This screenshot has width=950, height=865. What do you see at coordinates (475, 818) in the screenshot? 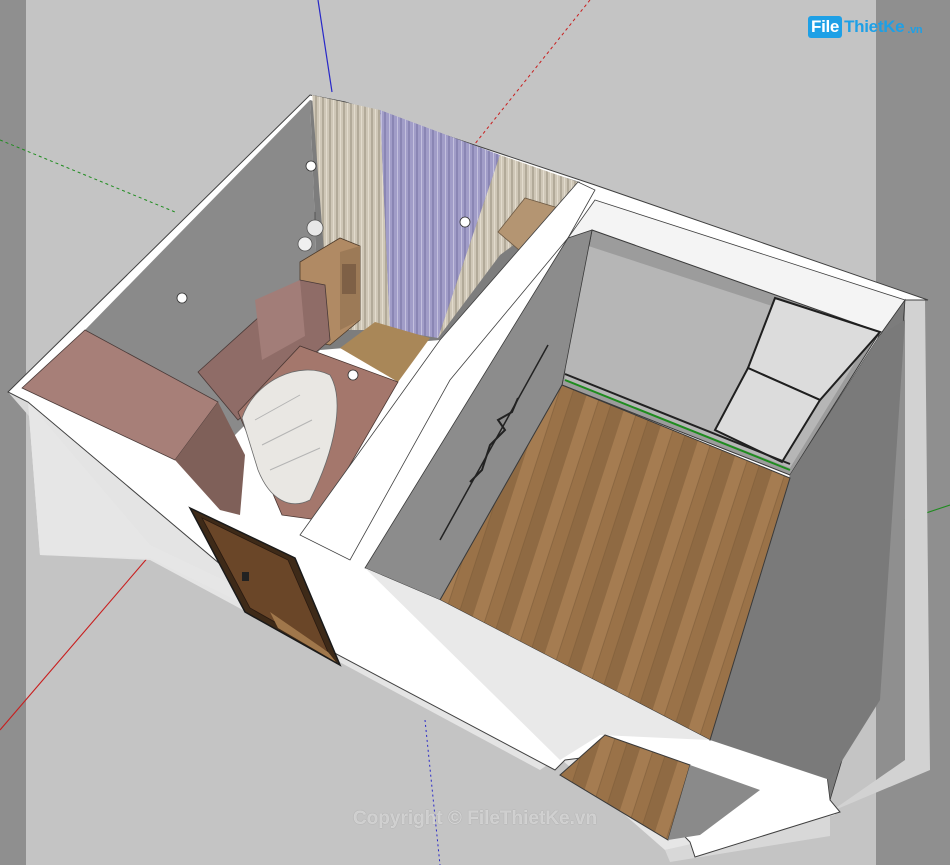
I see `copyright-watermark: Copyright © FileThietKe.vn` at bounding box center [475, 818].